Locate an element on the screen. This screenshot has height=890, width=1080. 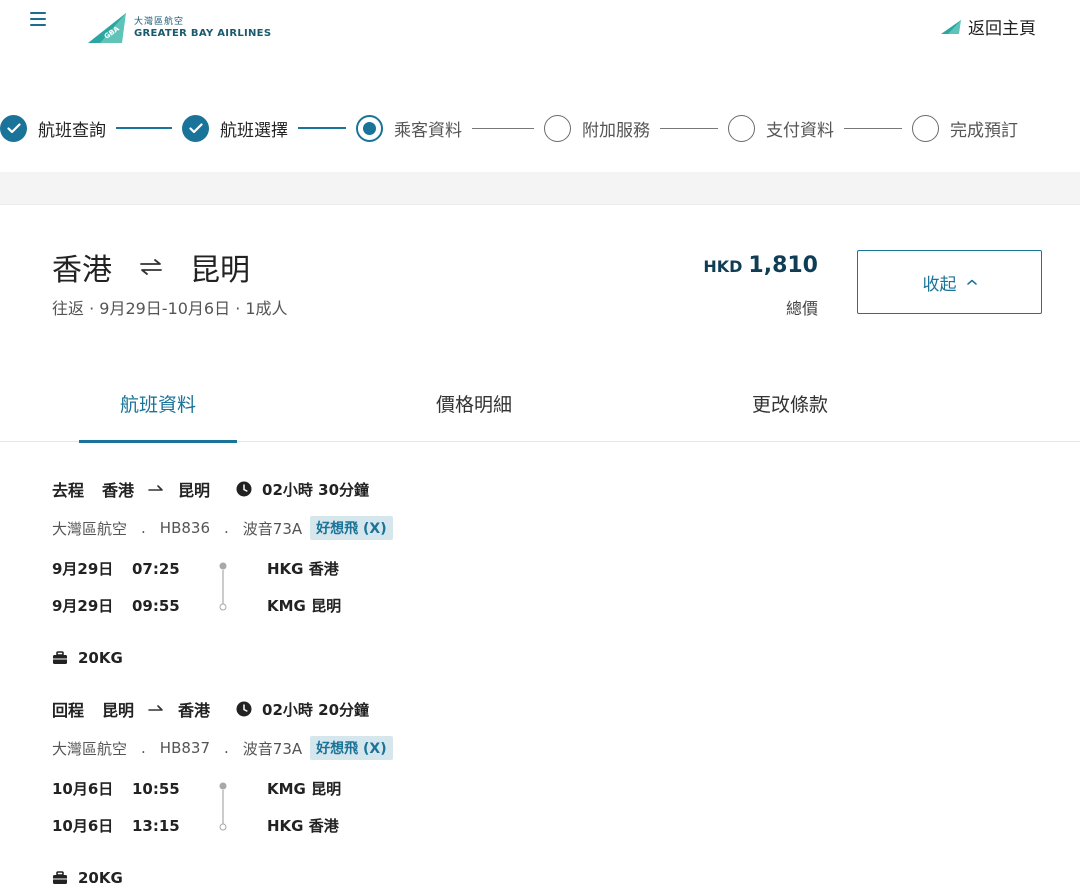
collapse-button-label: 收起 is located at coordinates (939, 284).